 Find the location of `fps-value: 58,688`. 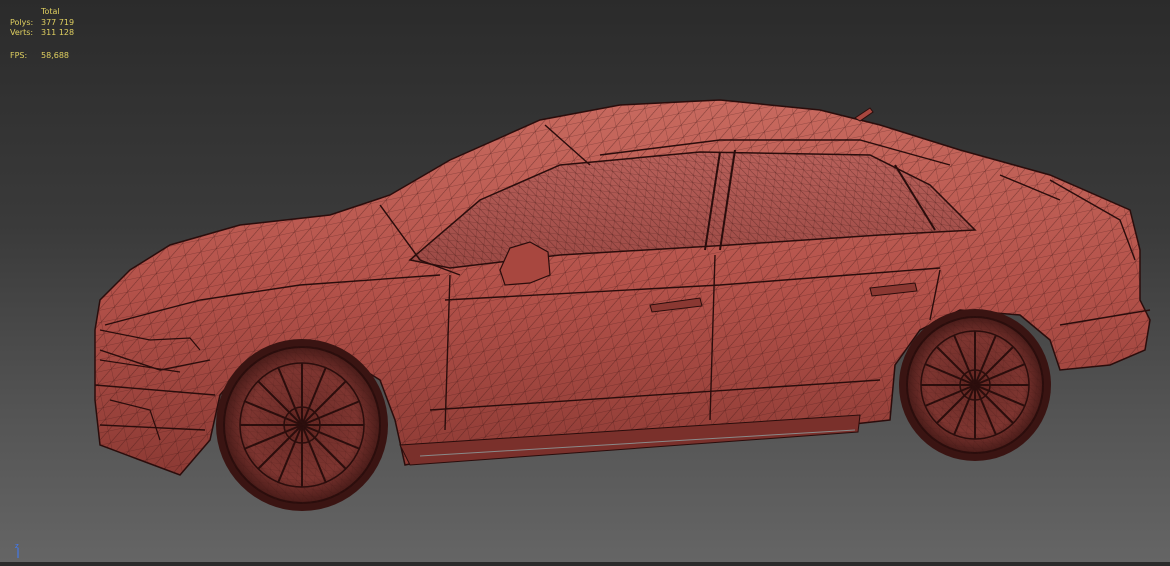

fps-value: 58,688 is located at coordinates (55, 55).